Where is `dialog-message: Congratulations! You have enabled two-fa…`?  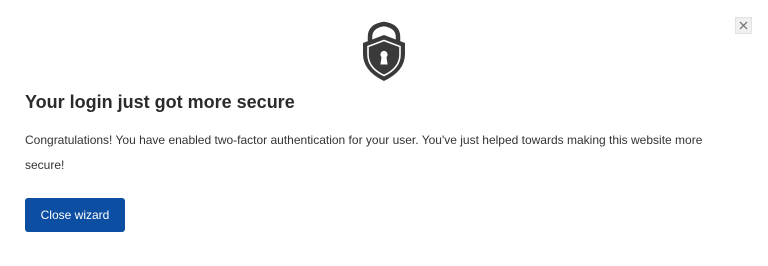
dialog-message: Congratulations! You have enabled two-fa… is located at coordinates (364, 152).